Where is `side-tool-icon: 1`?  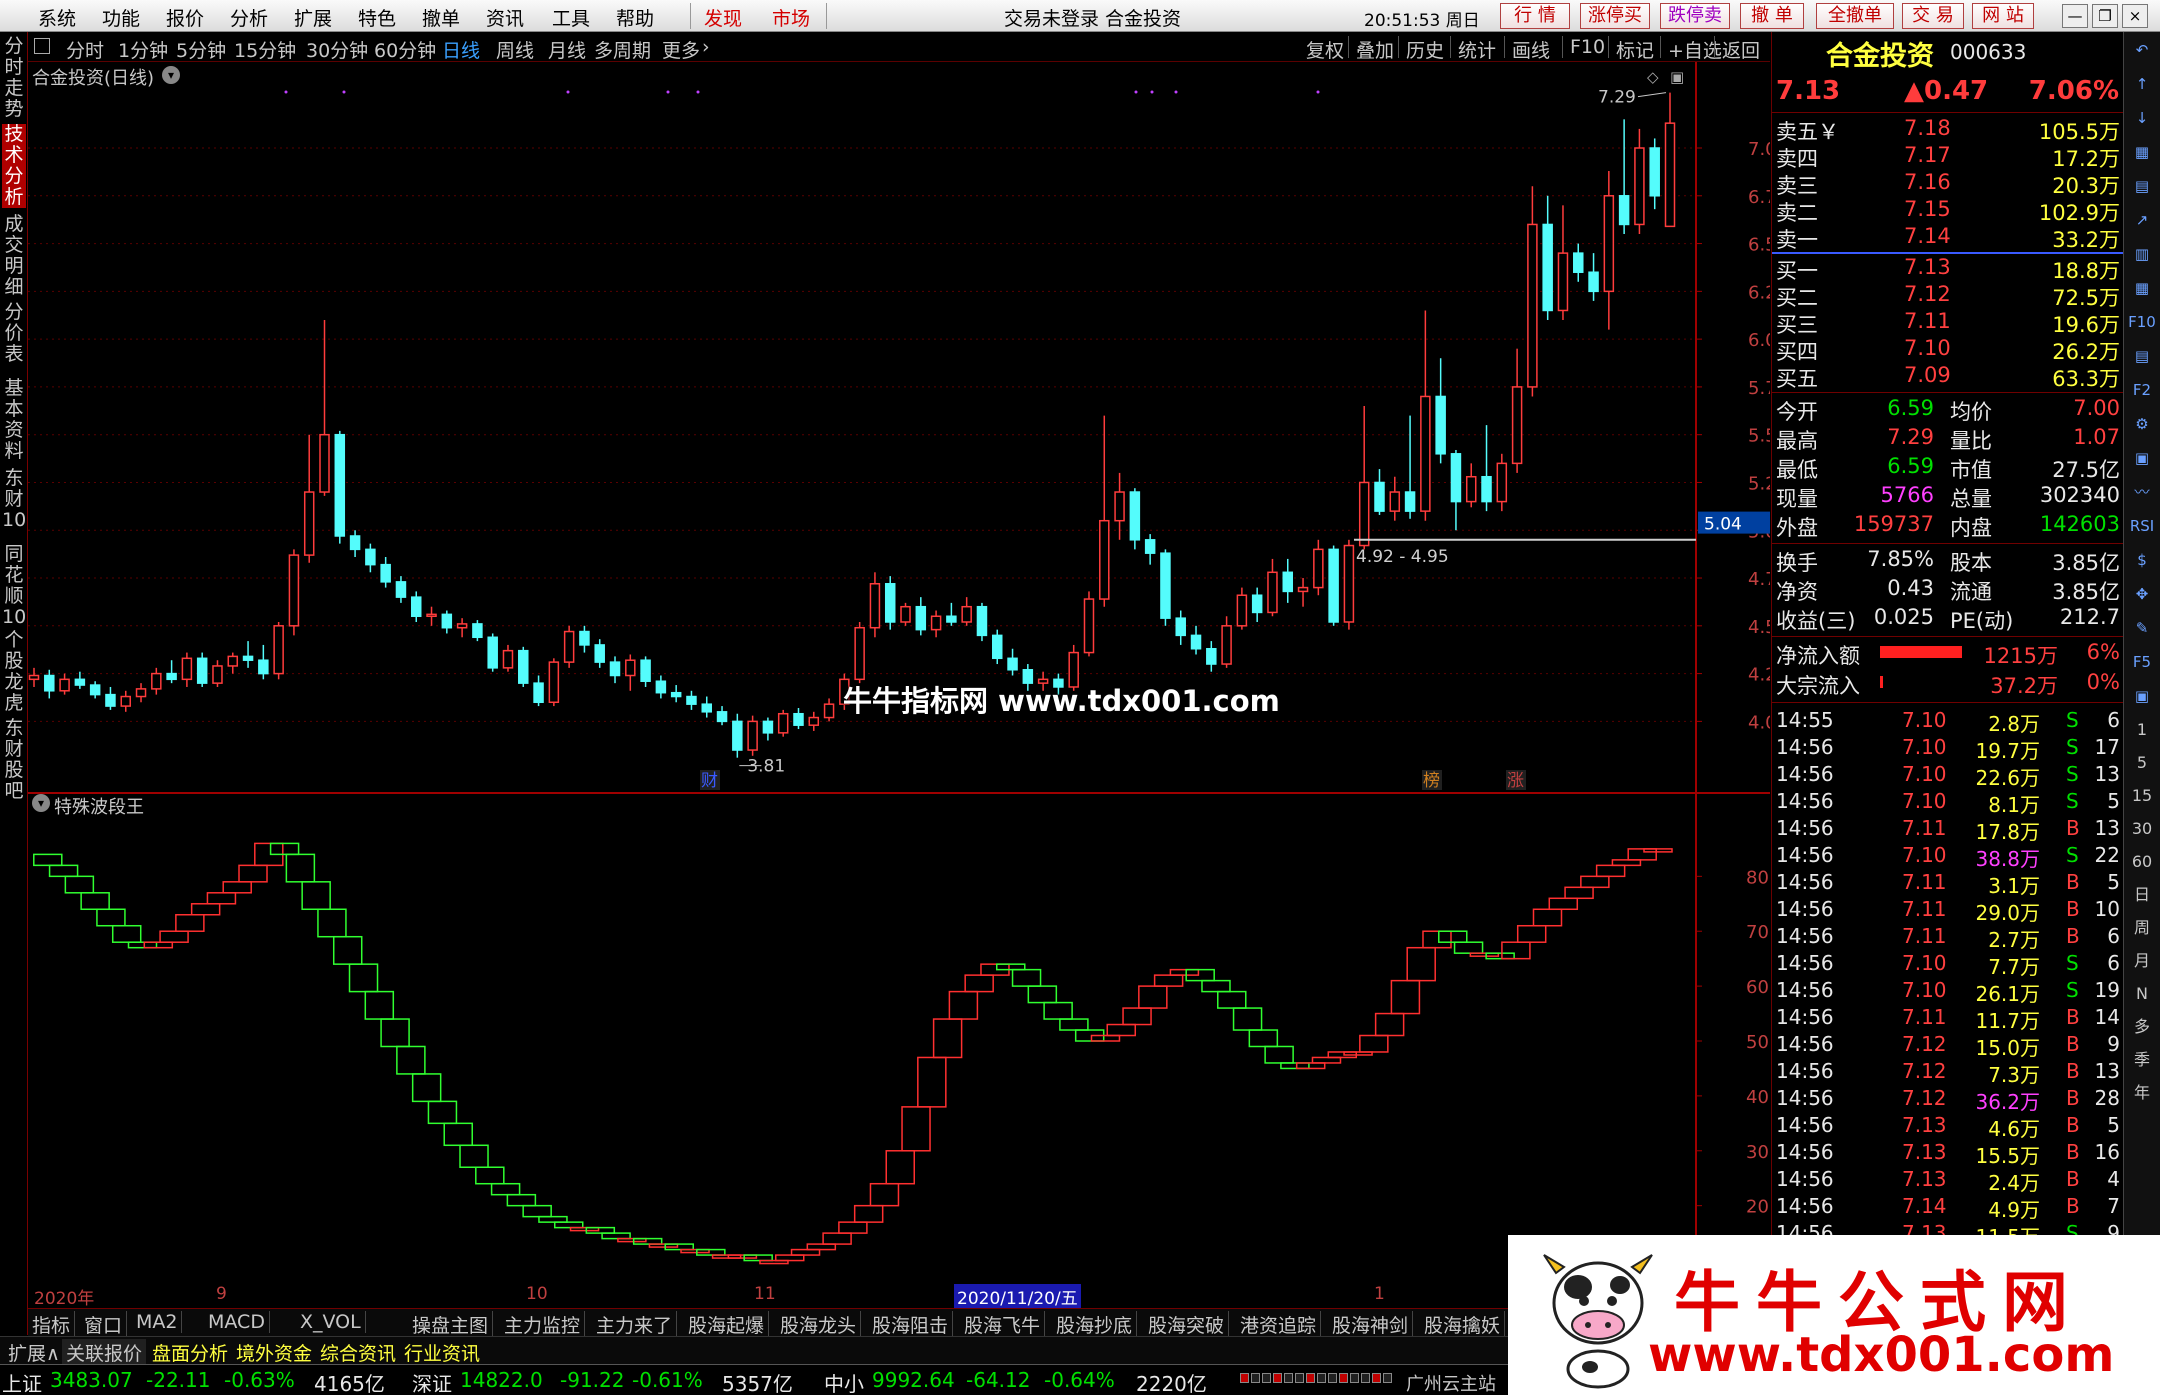 side-tool-icon: 1 is located at coordinates (2142, 730).